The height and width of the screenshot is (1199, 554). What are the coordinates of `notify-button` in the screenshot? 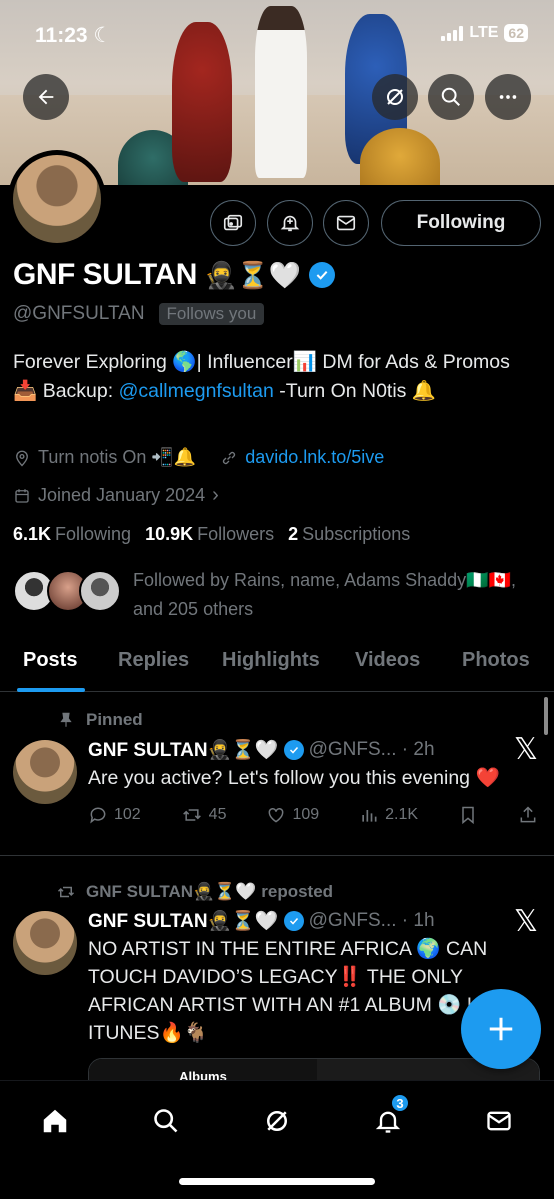 It's located at (290, 223).